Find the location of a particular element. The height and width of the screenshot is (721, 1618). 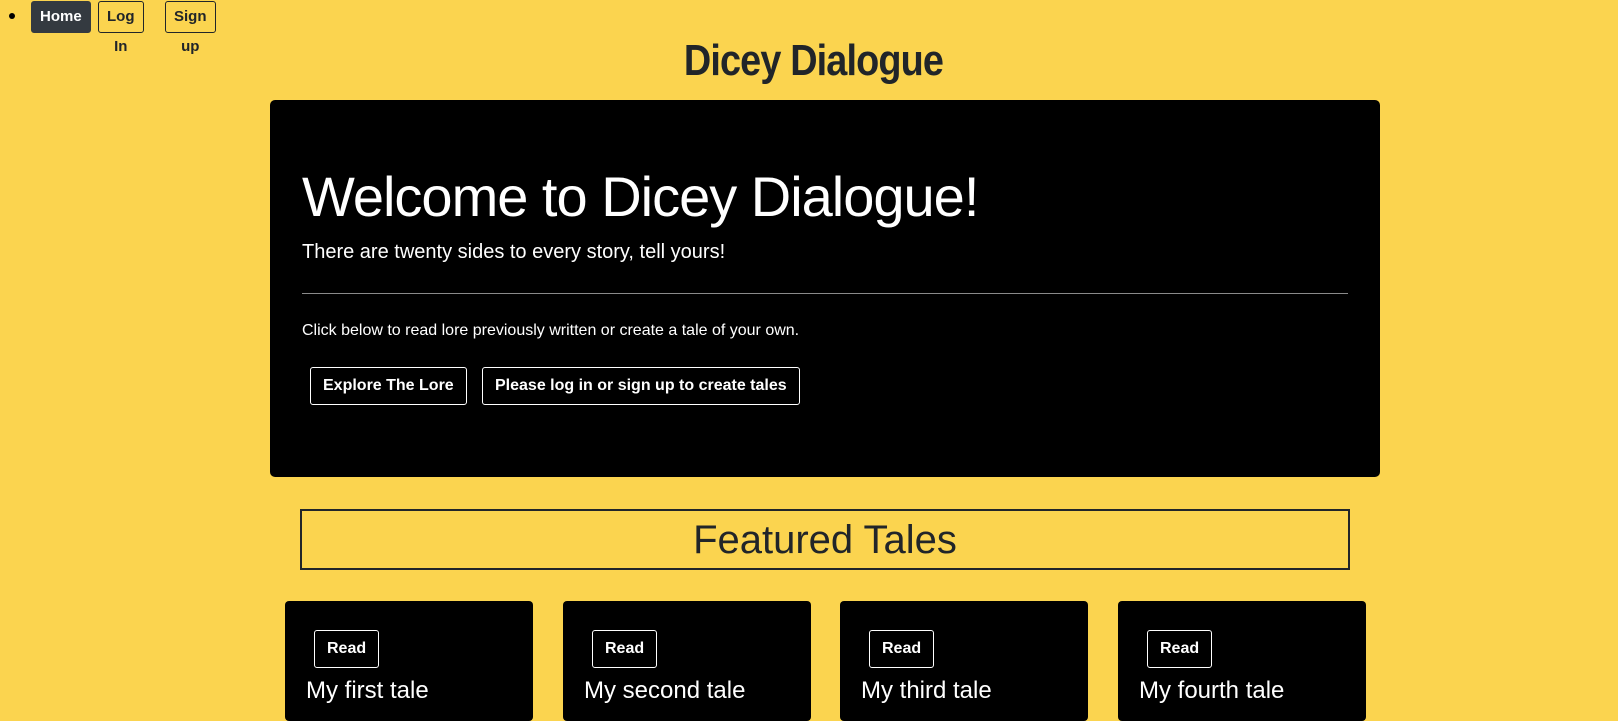

explore-lore-button: Explore The Lore is located at coordinates (388, 386).